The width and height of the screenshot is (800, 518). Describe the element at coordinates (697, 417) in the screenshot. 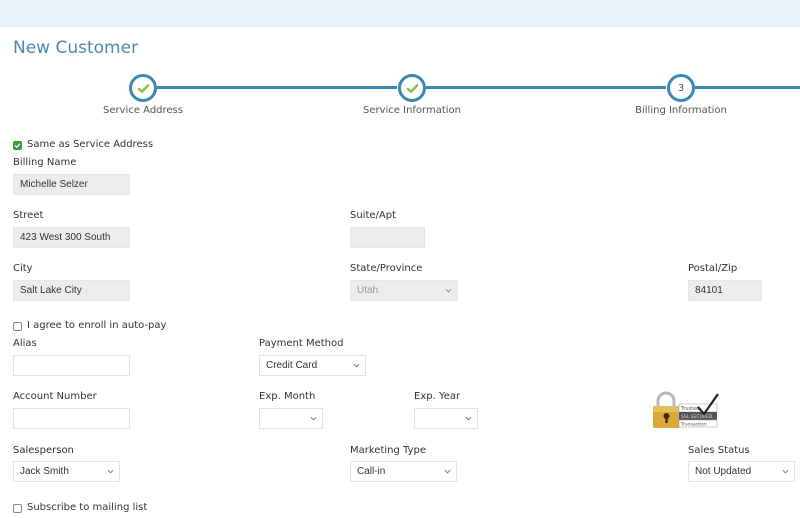

I see `badge-text-ssl: SSL SECURED` at that location.